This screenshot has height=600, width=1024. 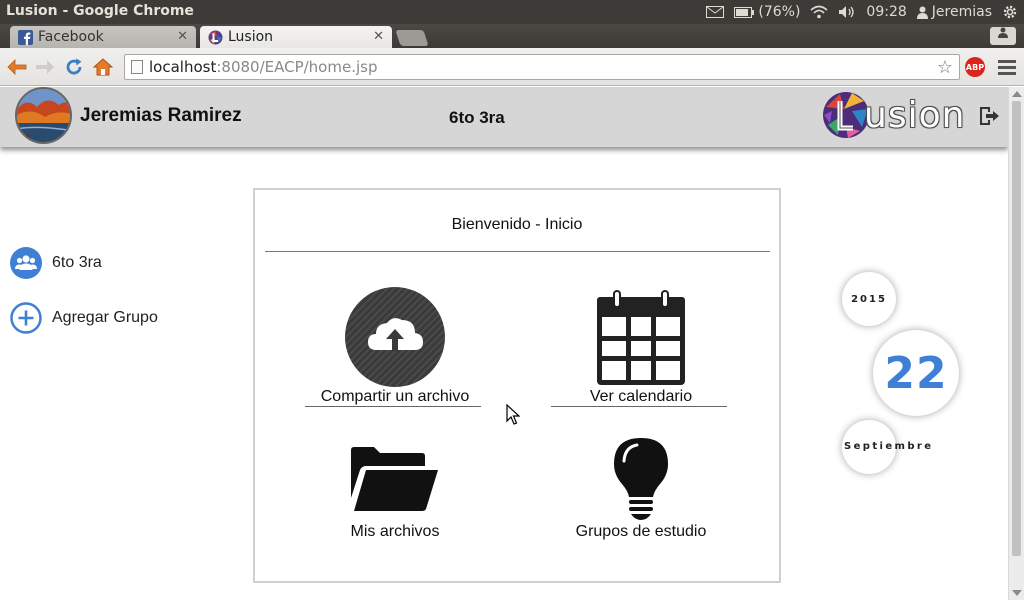 I want to click on share-file-tile: Compartir un archivo, so click(x=395, y=346).